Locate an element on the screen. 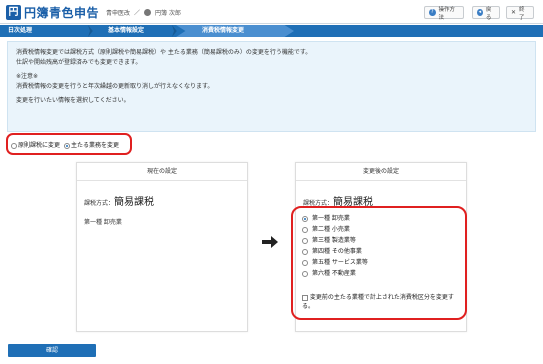 The height and width of the screenshot is (364, 543). mode-option-business: 主たる業務を変更 is located at coordinates (91, 144).